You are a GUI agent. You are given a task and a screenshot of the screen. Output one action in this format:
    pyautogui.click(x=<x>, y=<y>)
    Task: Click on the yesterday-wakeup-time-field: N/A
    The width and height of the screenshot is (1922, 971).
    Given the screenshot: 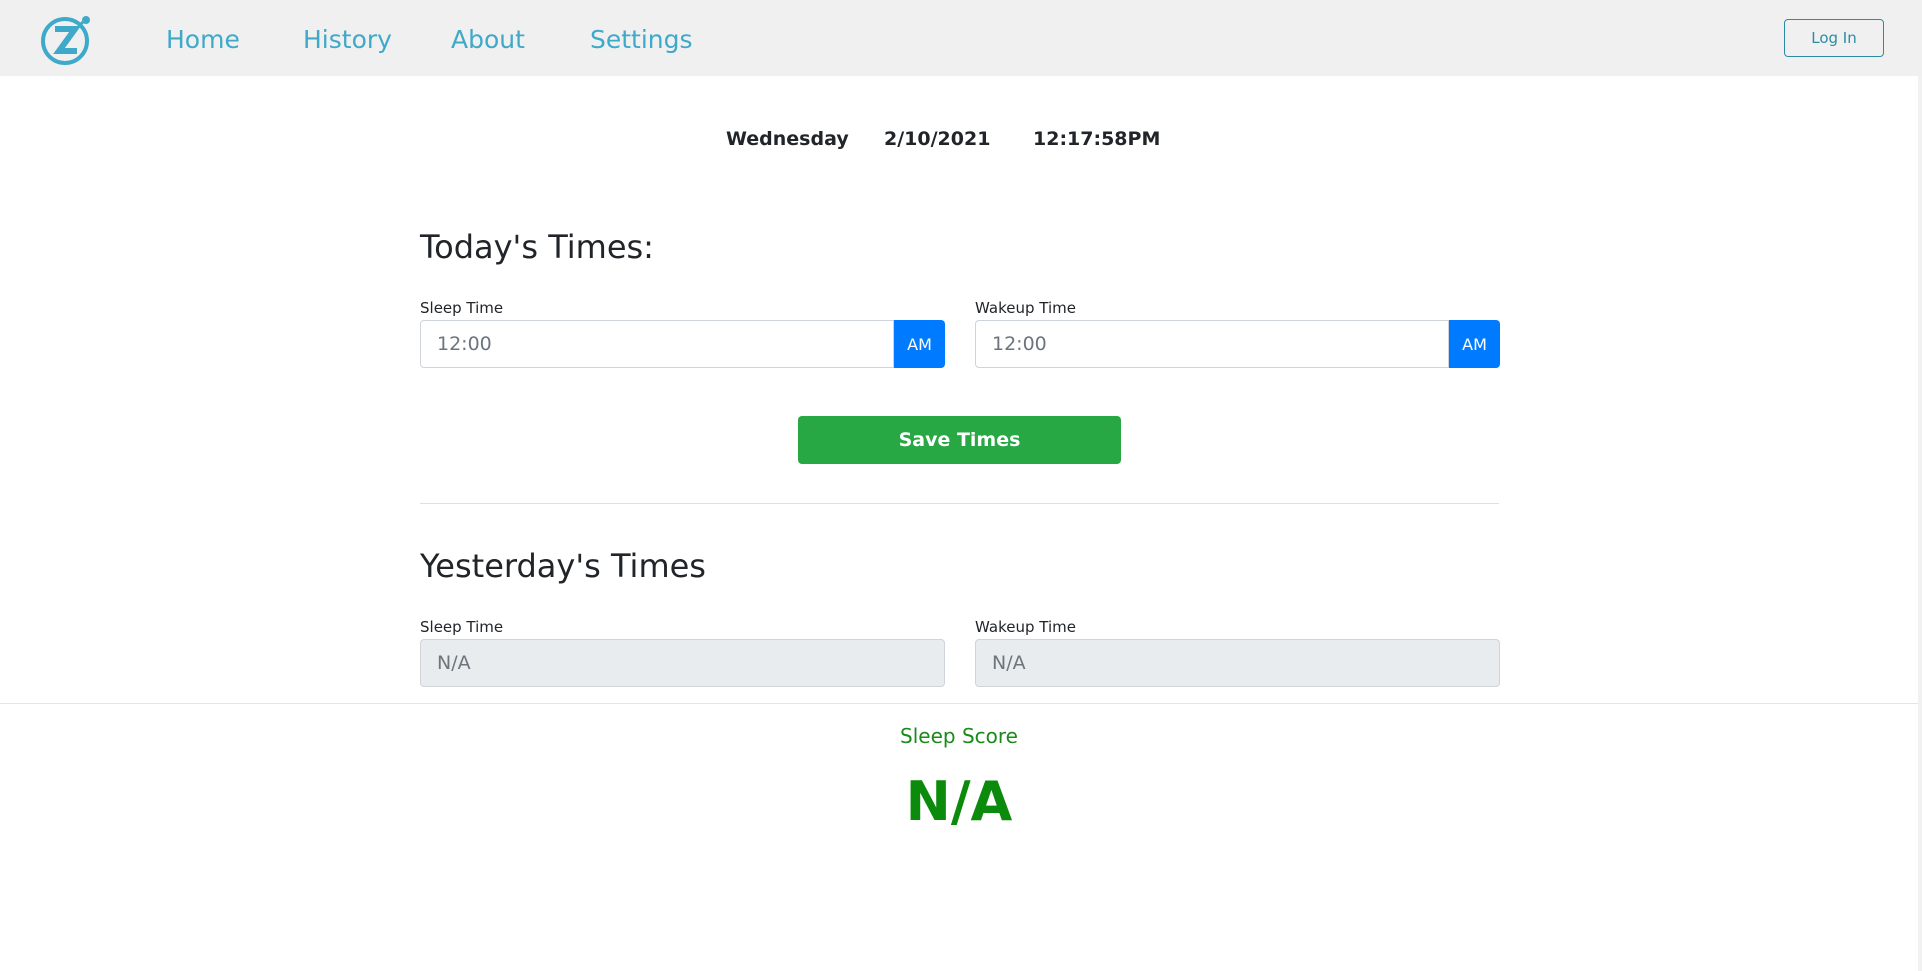 What is the action you would take?
    pyautogui.click(x=1237, y=663)
    